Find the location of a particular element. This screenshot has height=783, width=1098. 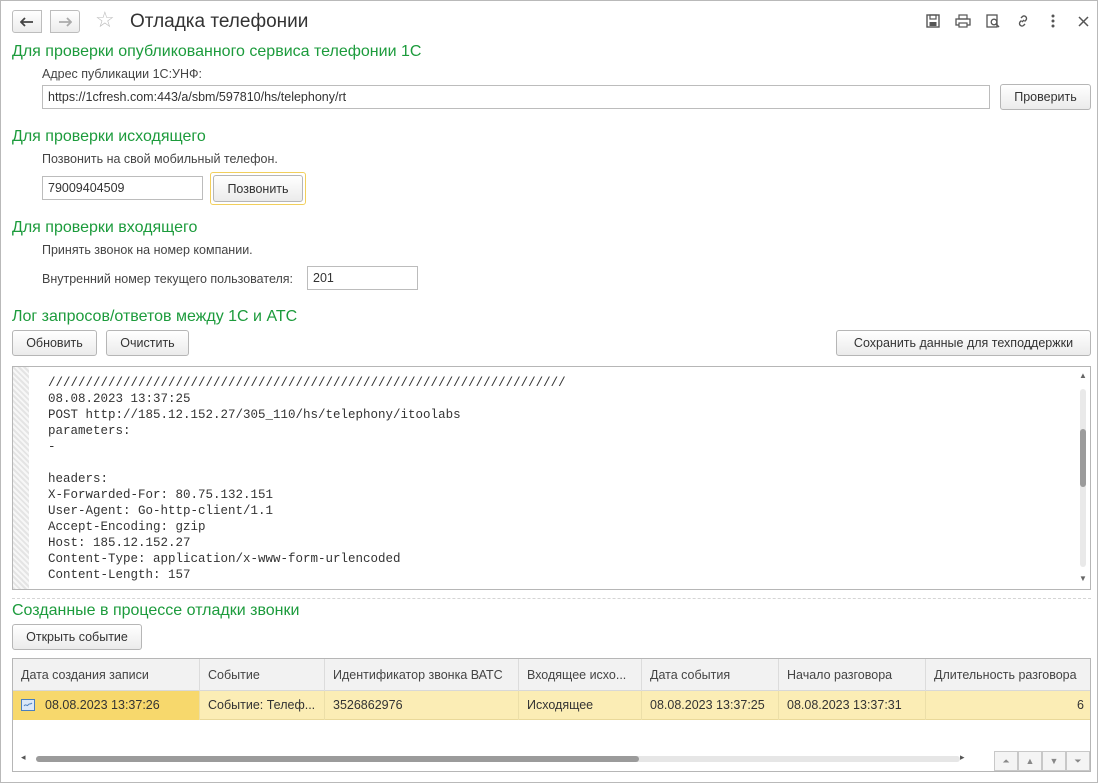

back-arrow-icon is located at coordinates (27, 21).